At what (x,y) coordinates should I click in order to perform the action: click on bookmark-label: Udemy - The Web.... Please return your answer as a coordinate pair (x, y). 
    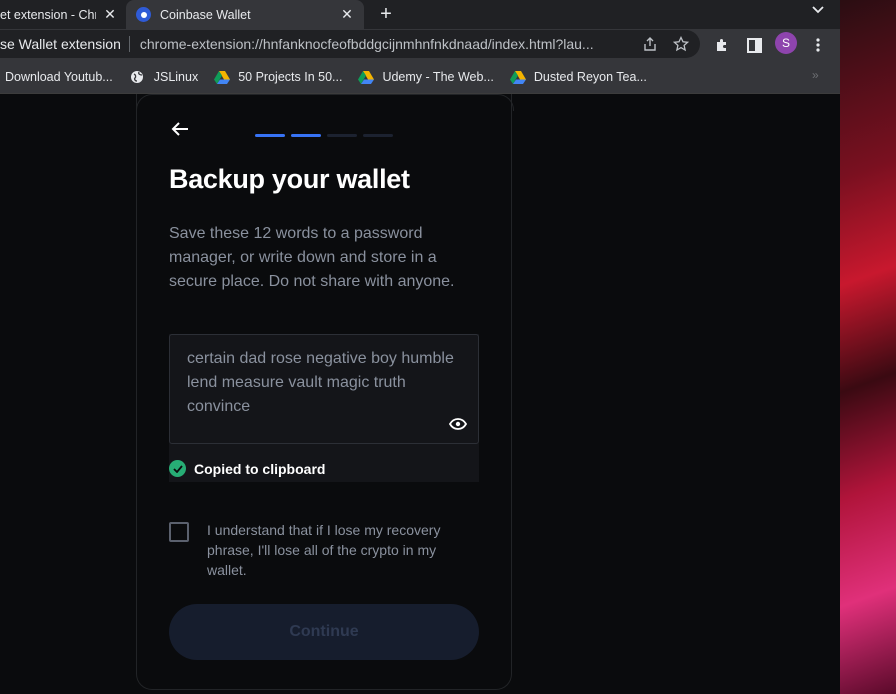
    Looking at the image, I should click on (438, 76).